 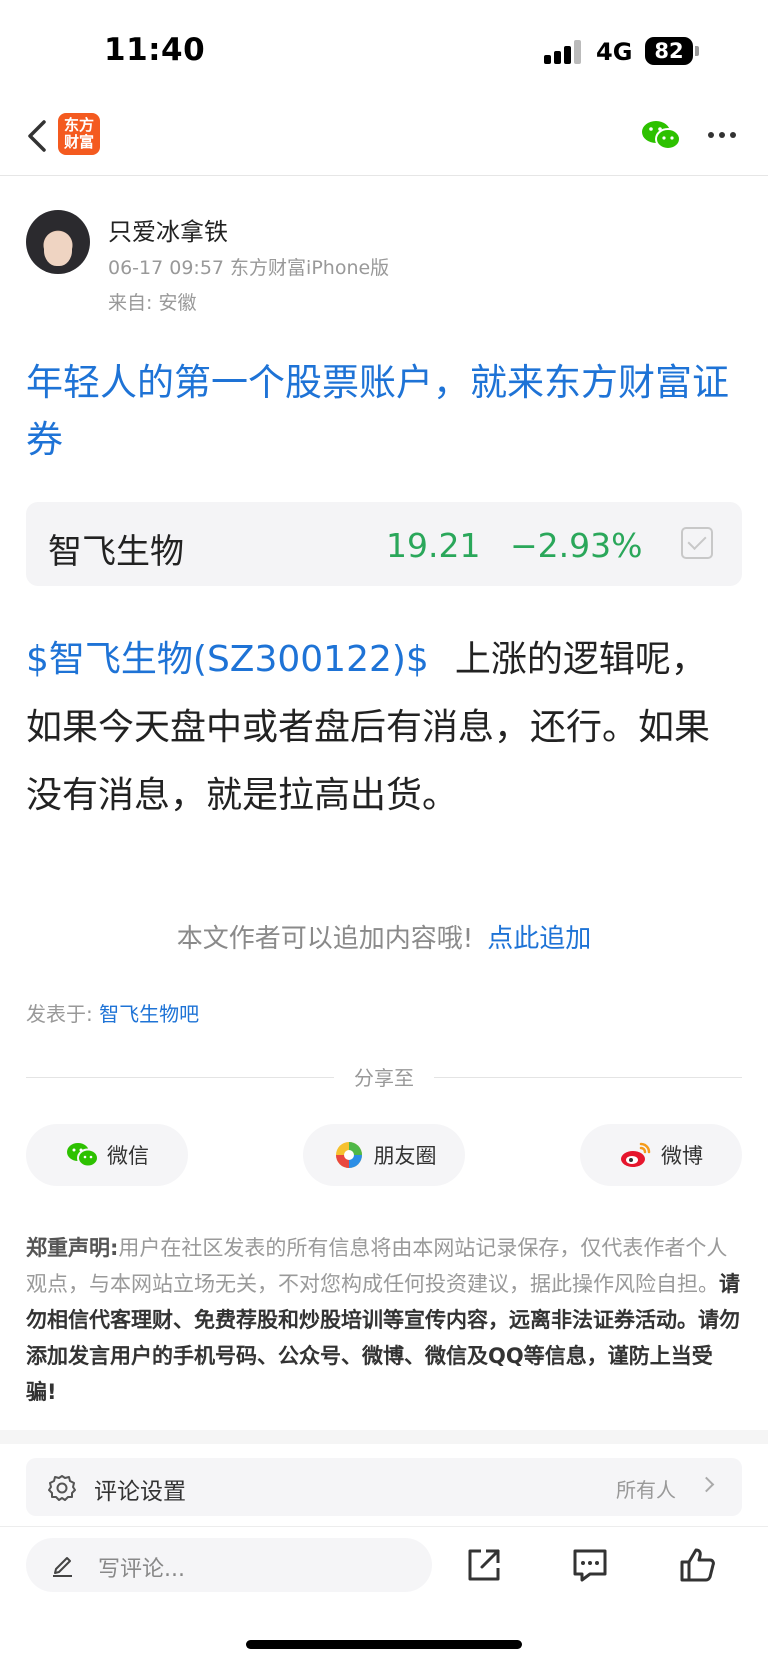 I want to click on share-title: 分享至, so click(x=384, y=1078).